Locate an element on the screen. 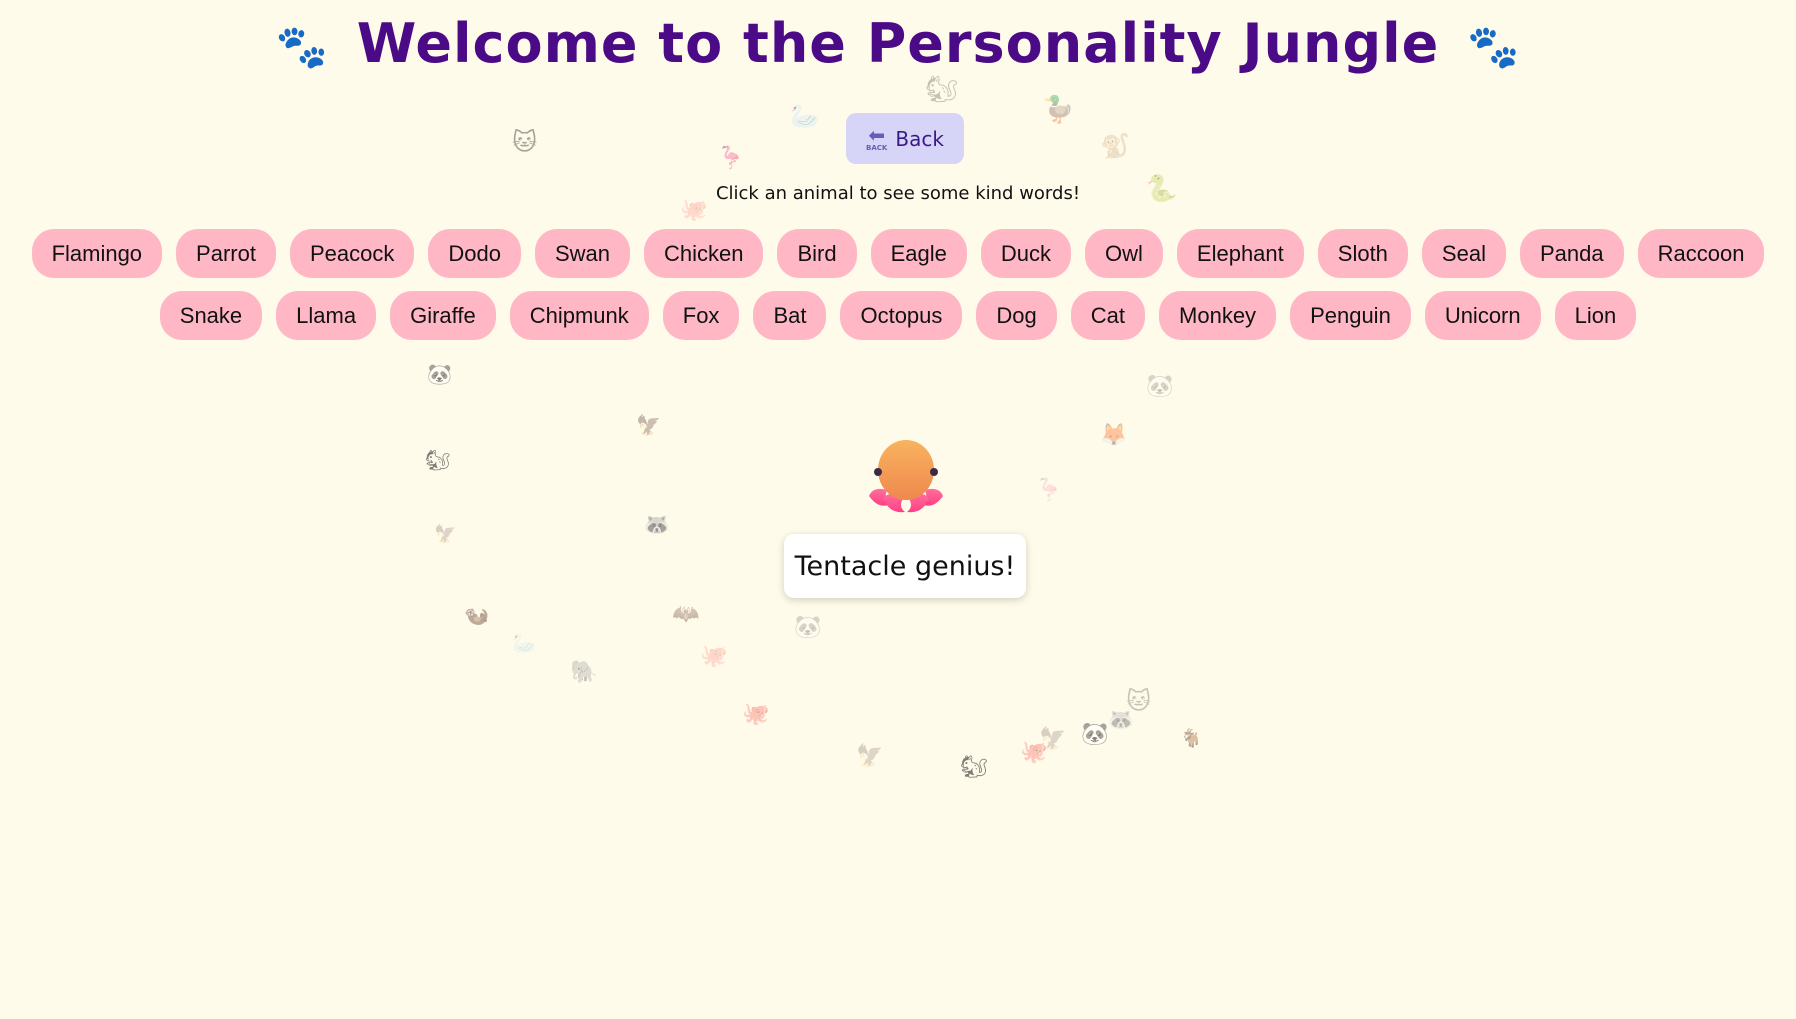 The width and height of the screenshot is (1796, 1019). animal-button-llama: Llama is located at coordinates (326, 315).